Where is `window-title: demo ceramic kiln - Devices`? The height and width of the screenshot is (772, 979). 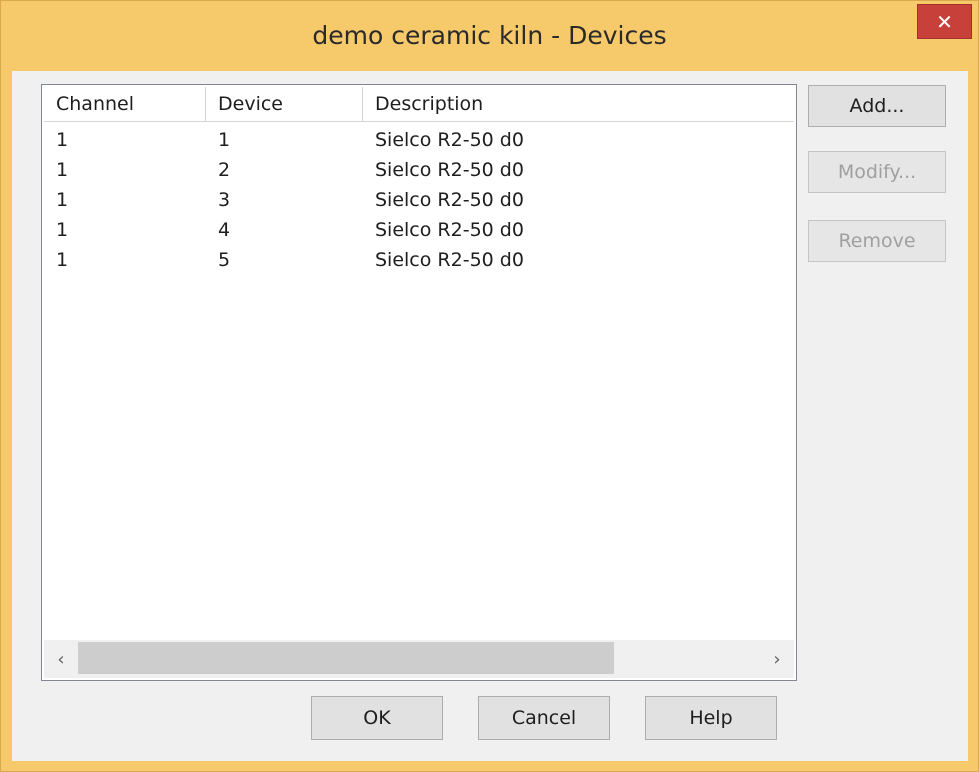 window-title: demo ceramic kiln - Devices is located at coordinates (489, 35).